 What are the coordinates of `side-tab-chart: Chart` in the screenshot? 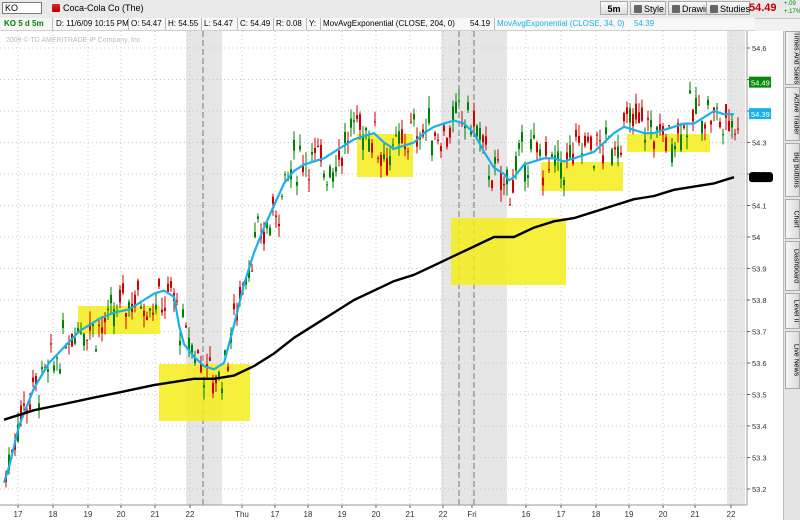 It's located at (792, 219).